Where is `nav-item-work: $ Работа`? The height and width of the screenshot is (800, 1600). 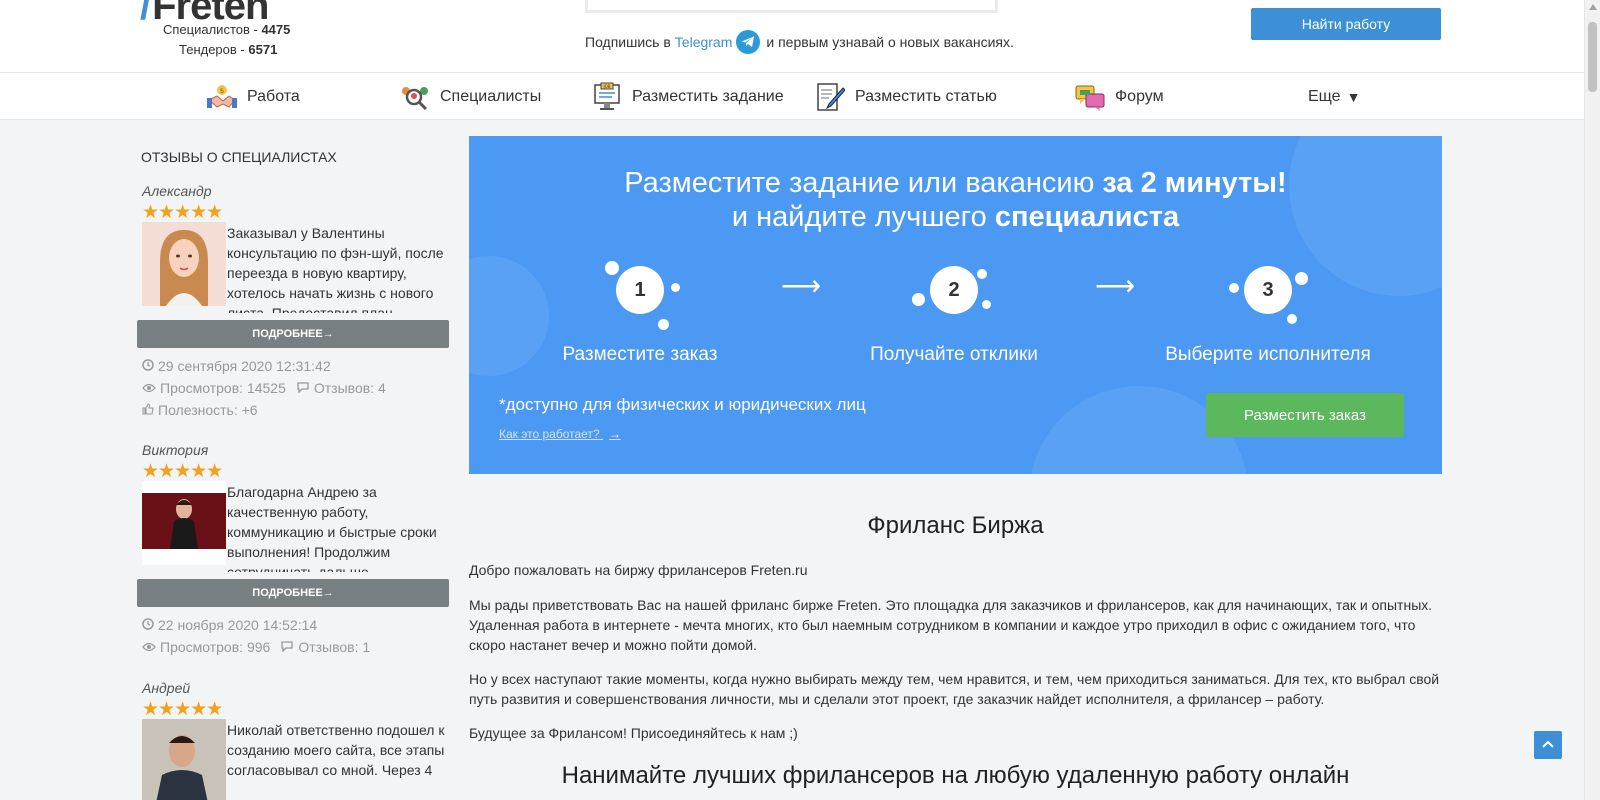 nav-item-work: $ Работа is located at coordinates (253, 96).